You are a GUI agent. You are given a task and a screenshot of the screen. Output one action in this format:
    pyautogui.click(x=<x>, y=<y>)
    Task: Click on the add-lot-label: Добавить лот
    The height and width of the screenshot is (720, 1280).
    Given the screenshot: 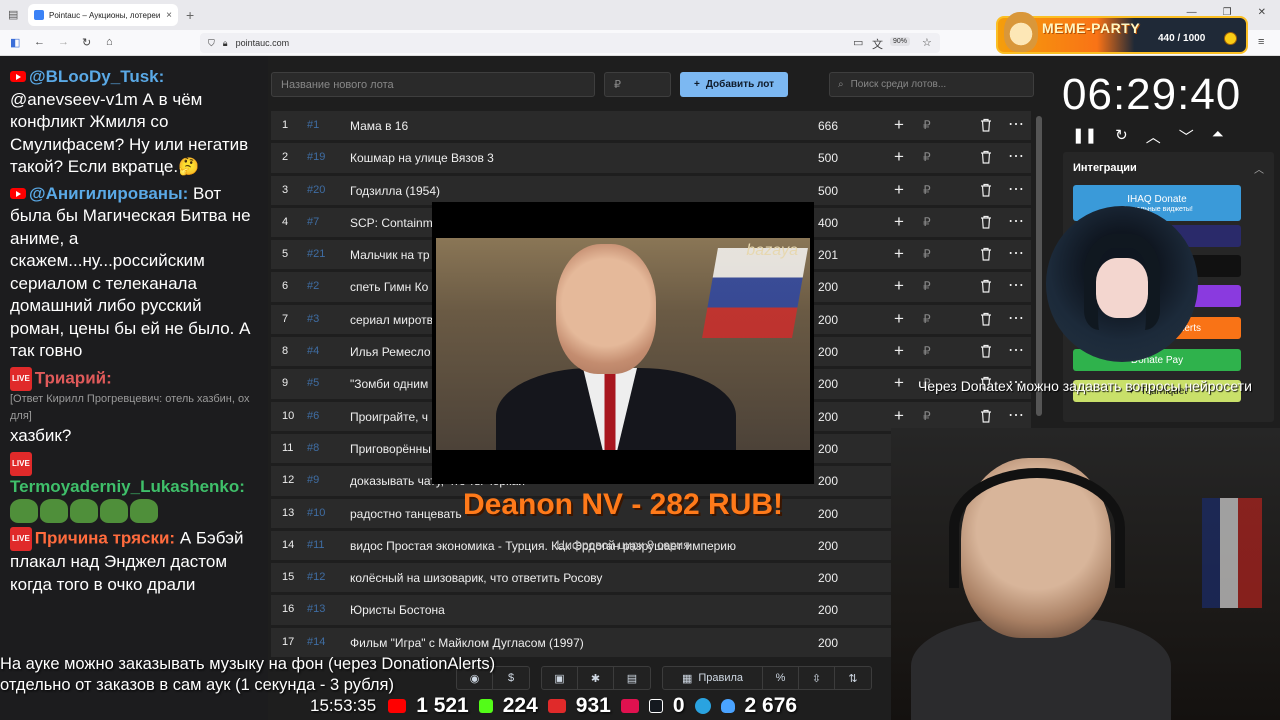 What is the action you would take?
    pyautogui.click(x=740, y=84)
    